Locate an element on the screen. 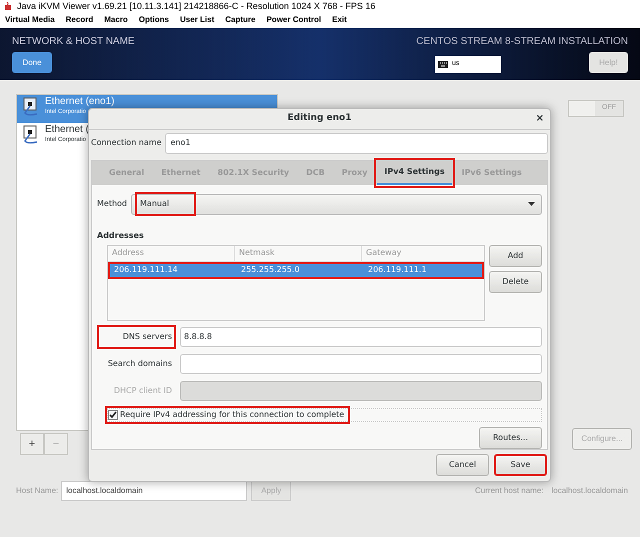  field-label: Search domains is located at coordinates (139, 364).